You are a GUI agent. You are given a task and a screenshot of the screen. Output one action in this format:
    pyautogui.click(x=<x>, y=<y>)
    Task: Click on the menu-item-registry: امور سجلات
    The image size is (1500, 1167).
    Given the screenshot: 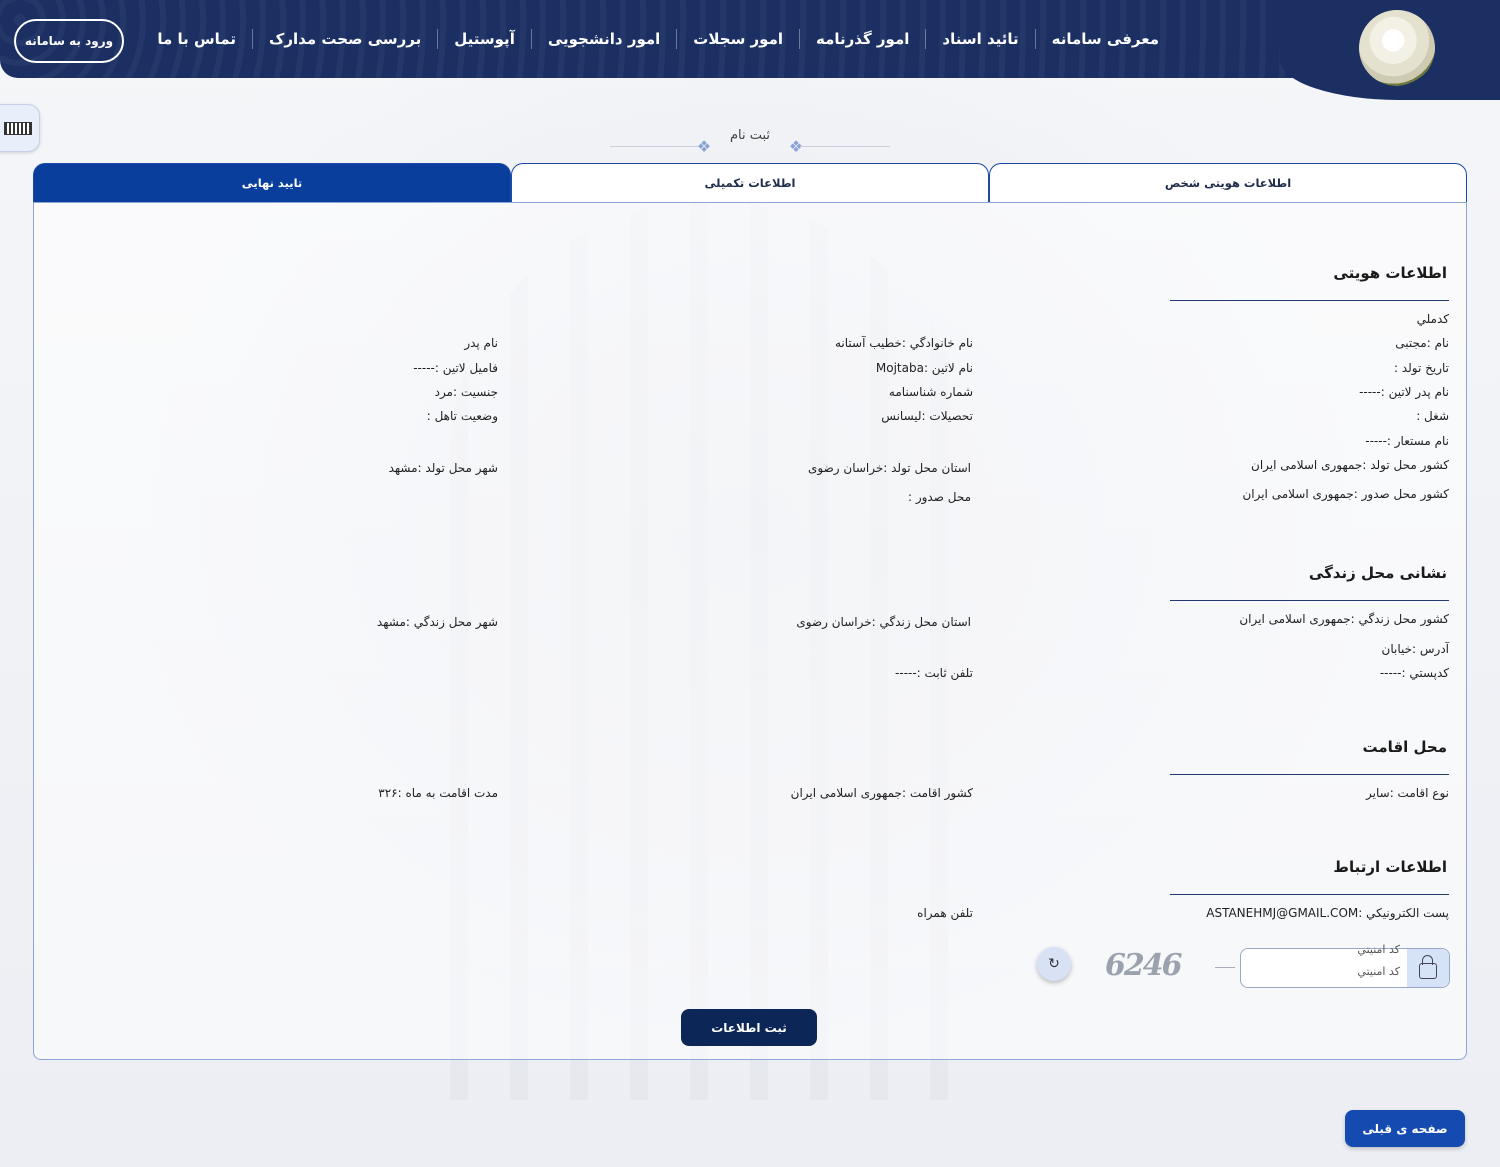 What is the action you would take?
    pyautogui.click(x=737, y=39)
    